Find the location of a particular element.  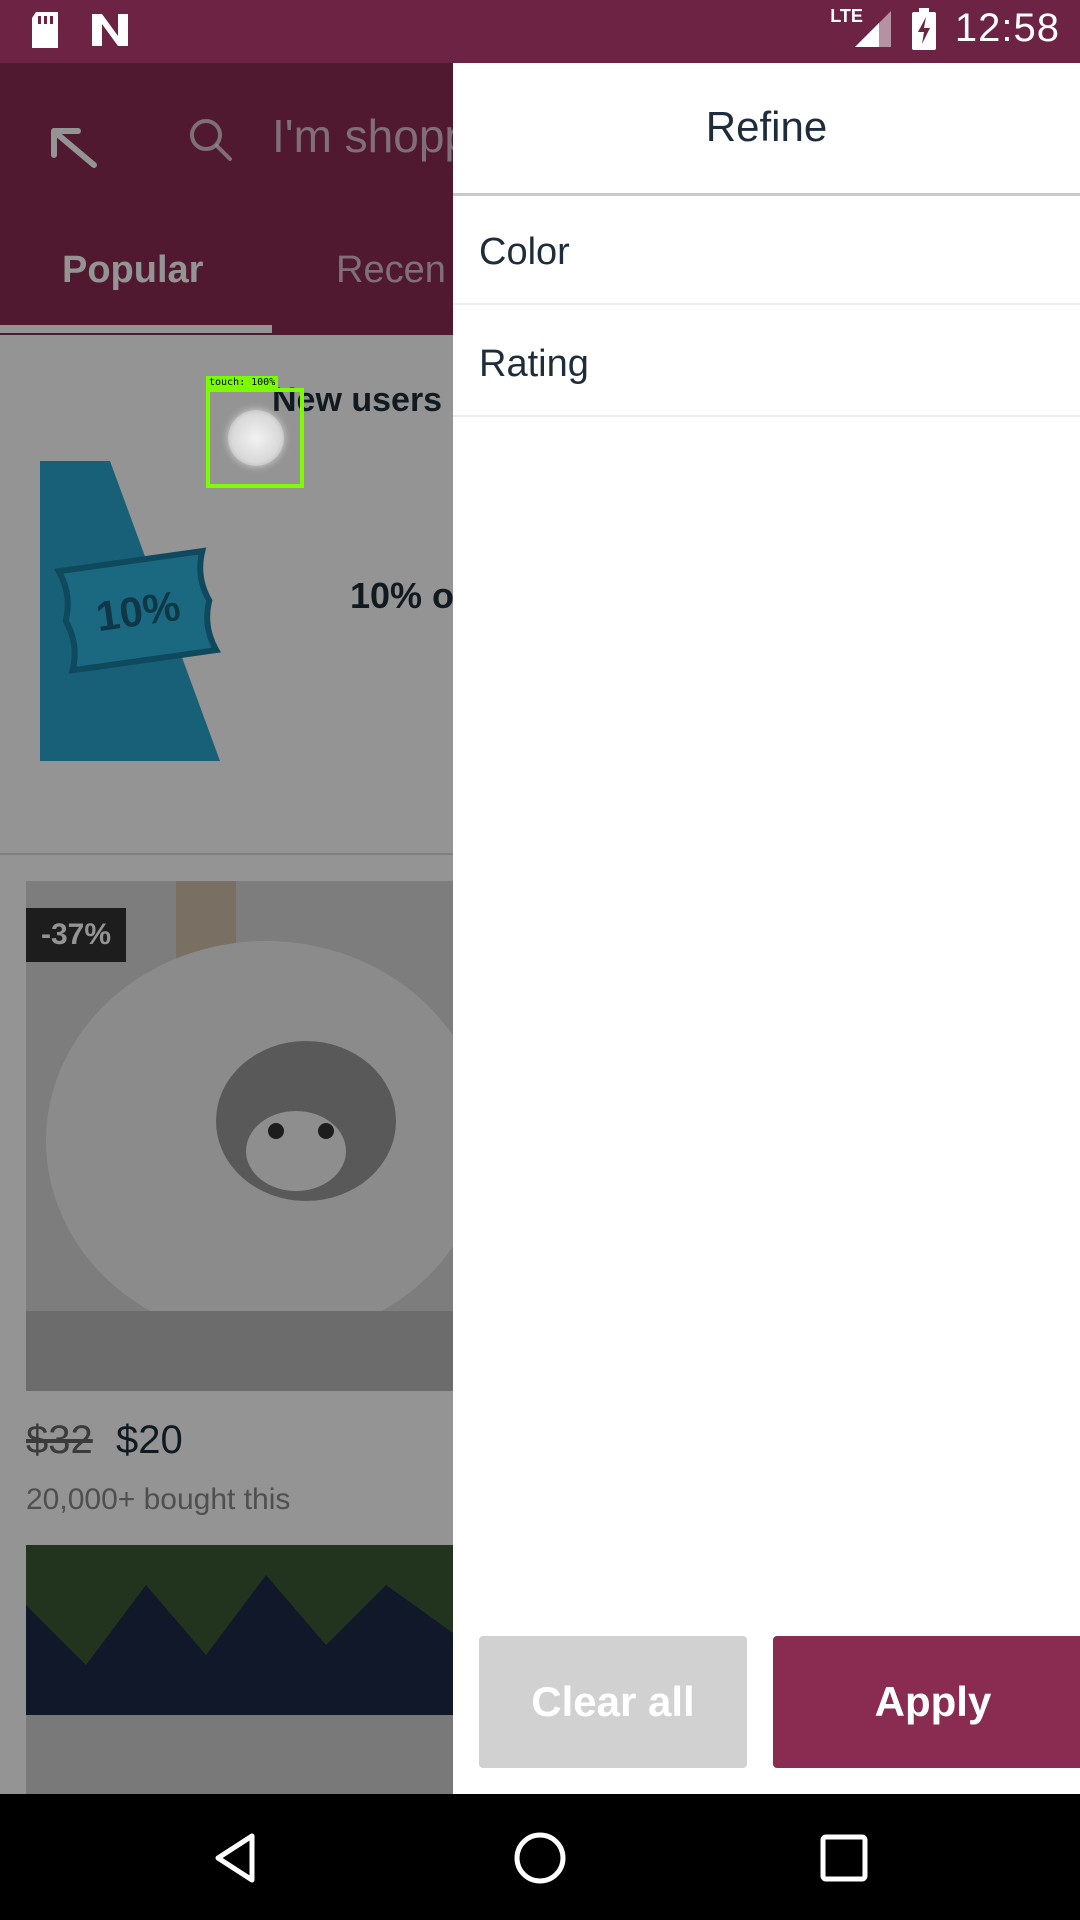

navigation-bar is located at coordinates (540, 1857).